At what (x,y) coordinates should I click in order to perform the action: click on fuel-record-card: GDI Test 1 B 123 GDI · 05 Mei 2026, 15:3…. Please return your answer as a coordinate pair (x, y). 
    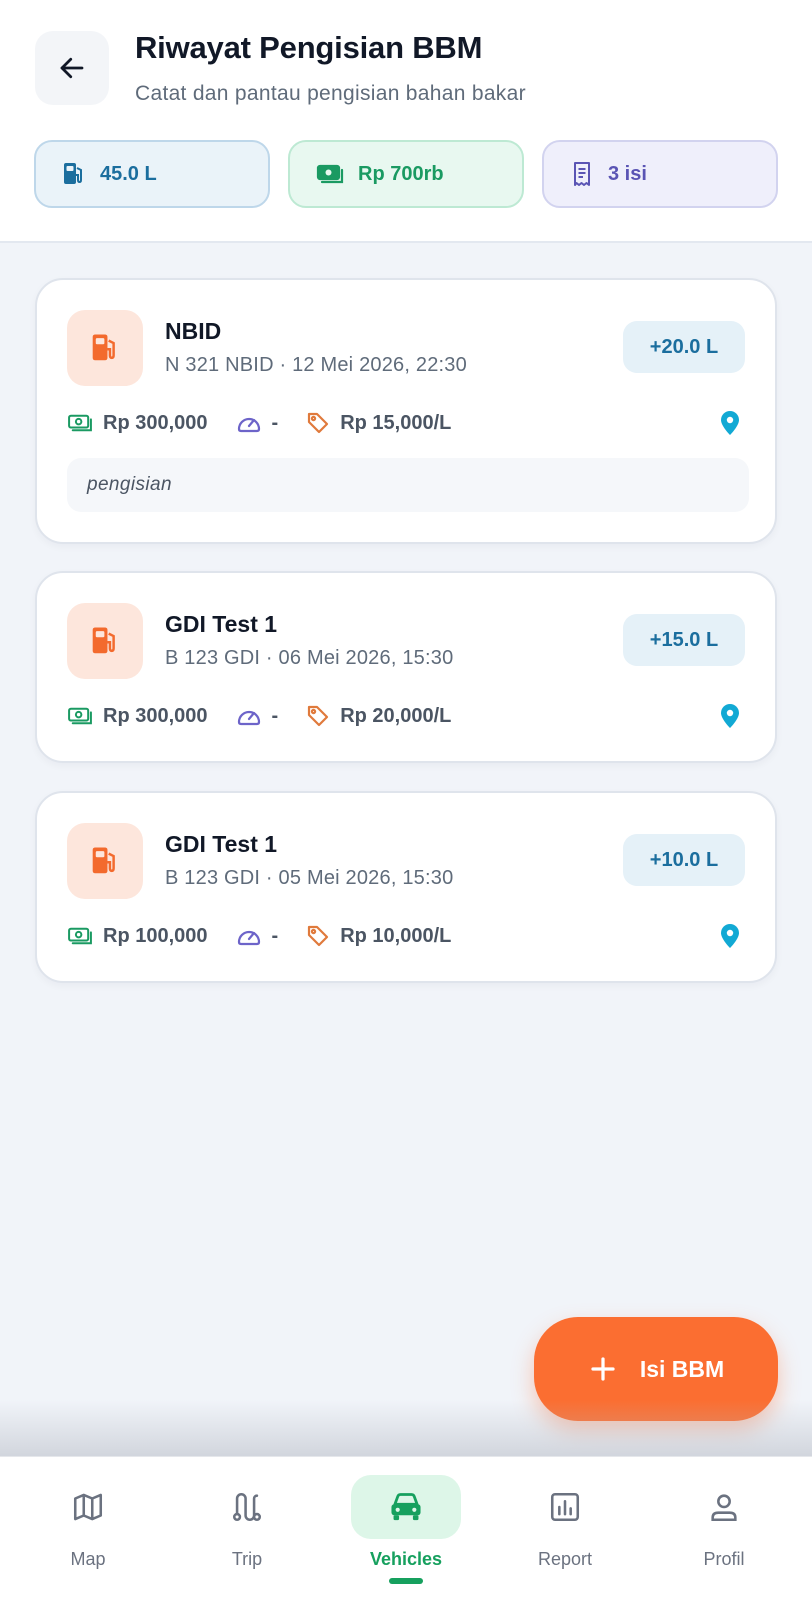
    Looking at the image, I should click on (406, 887).